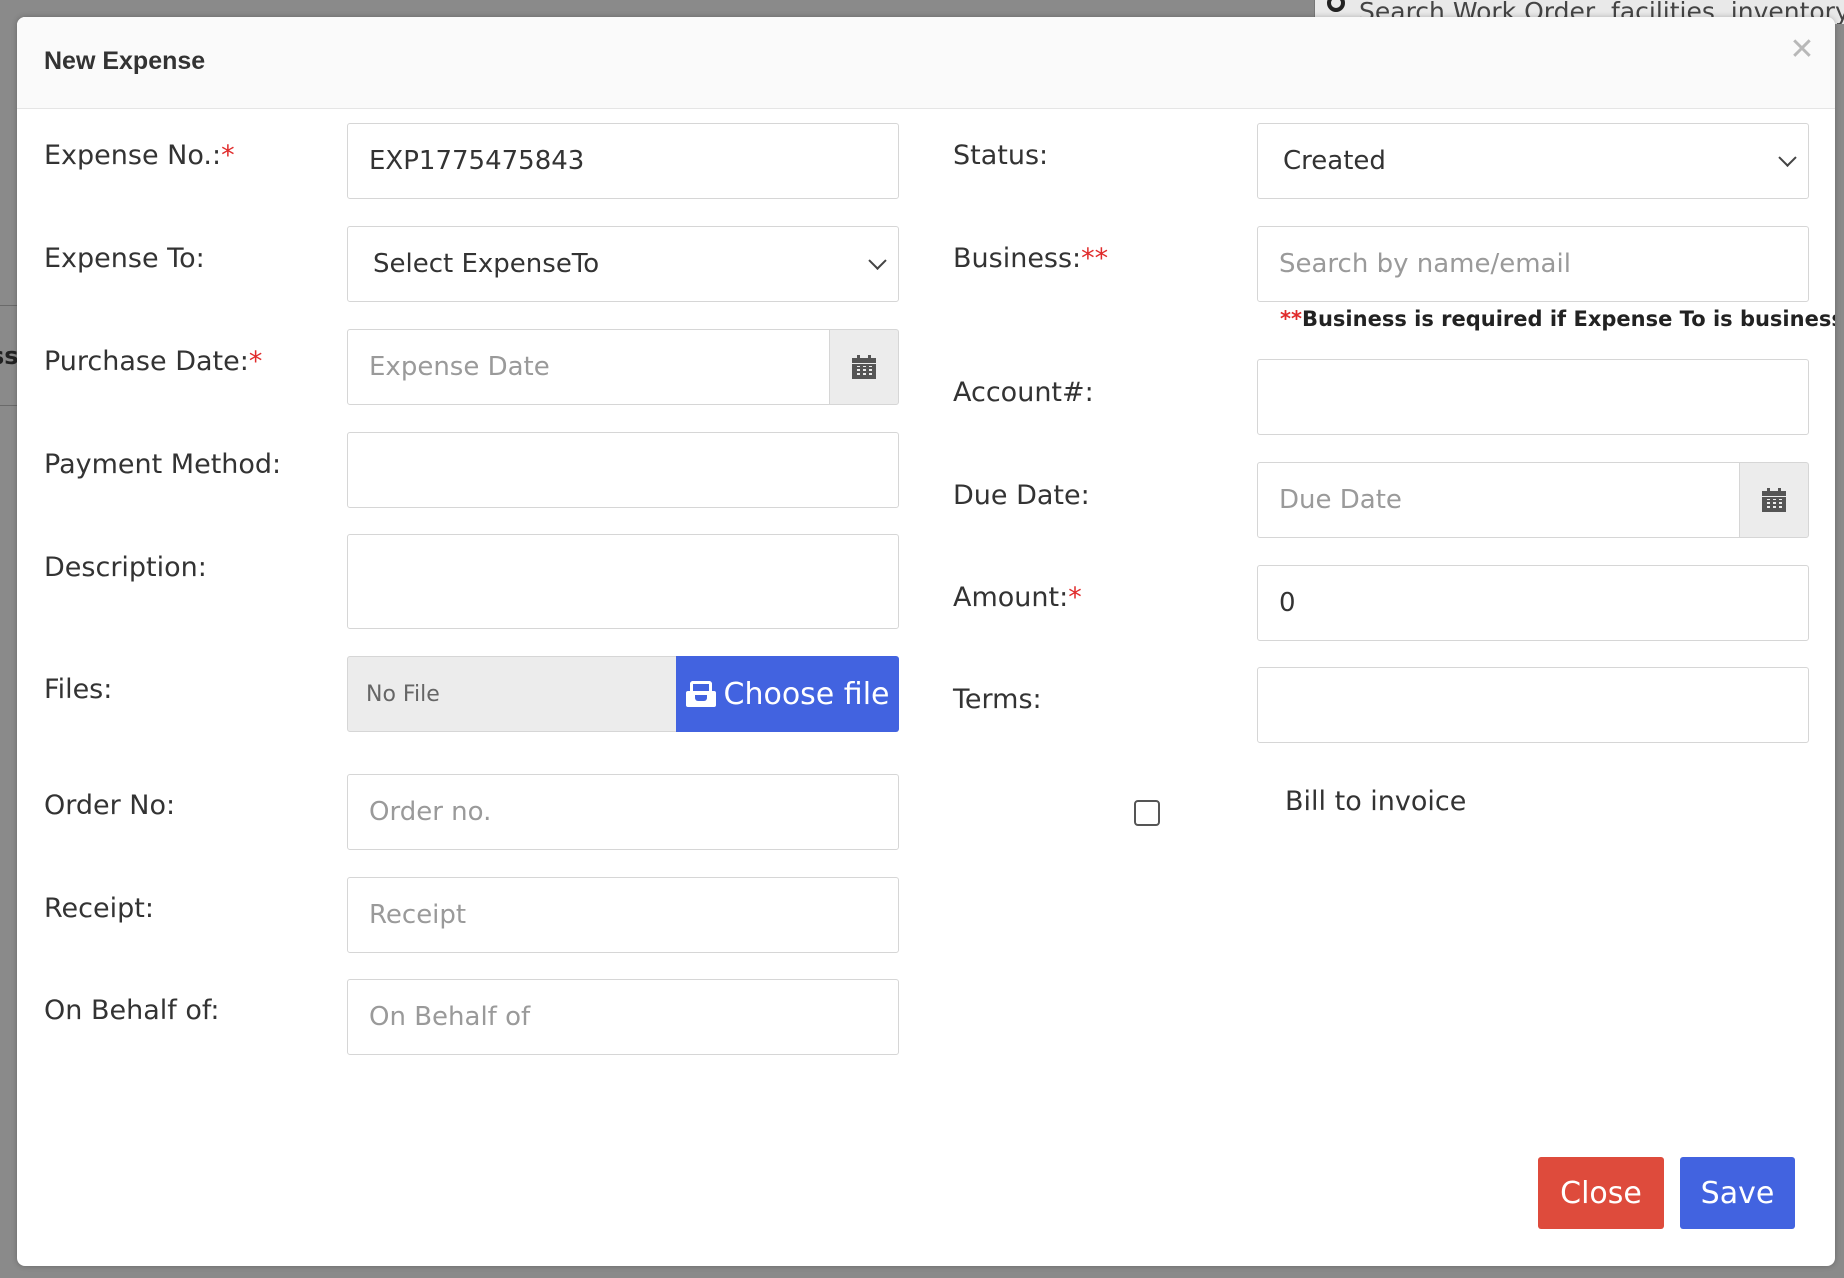 The image size is (1844, 1278). What do you see at coordinates (163, 464) in the screenshot?
I see `payment-method-label: Payment Method:` at bounding box center [163, 464].